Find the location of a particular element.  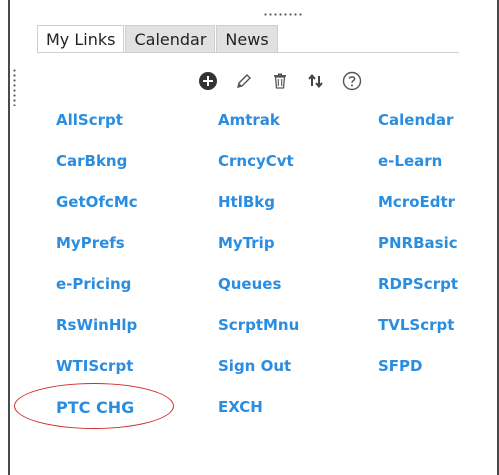

help-icon is located at coordinates (352, 81).